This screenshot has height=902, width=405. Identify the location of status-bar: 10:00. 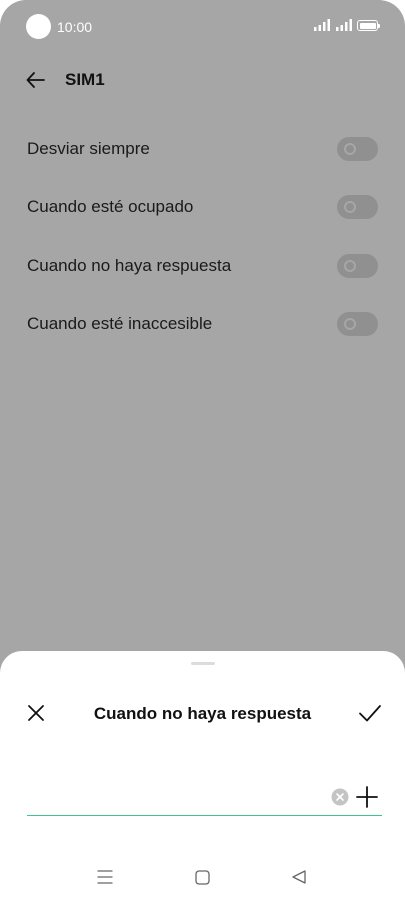
(202, 27).